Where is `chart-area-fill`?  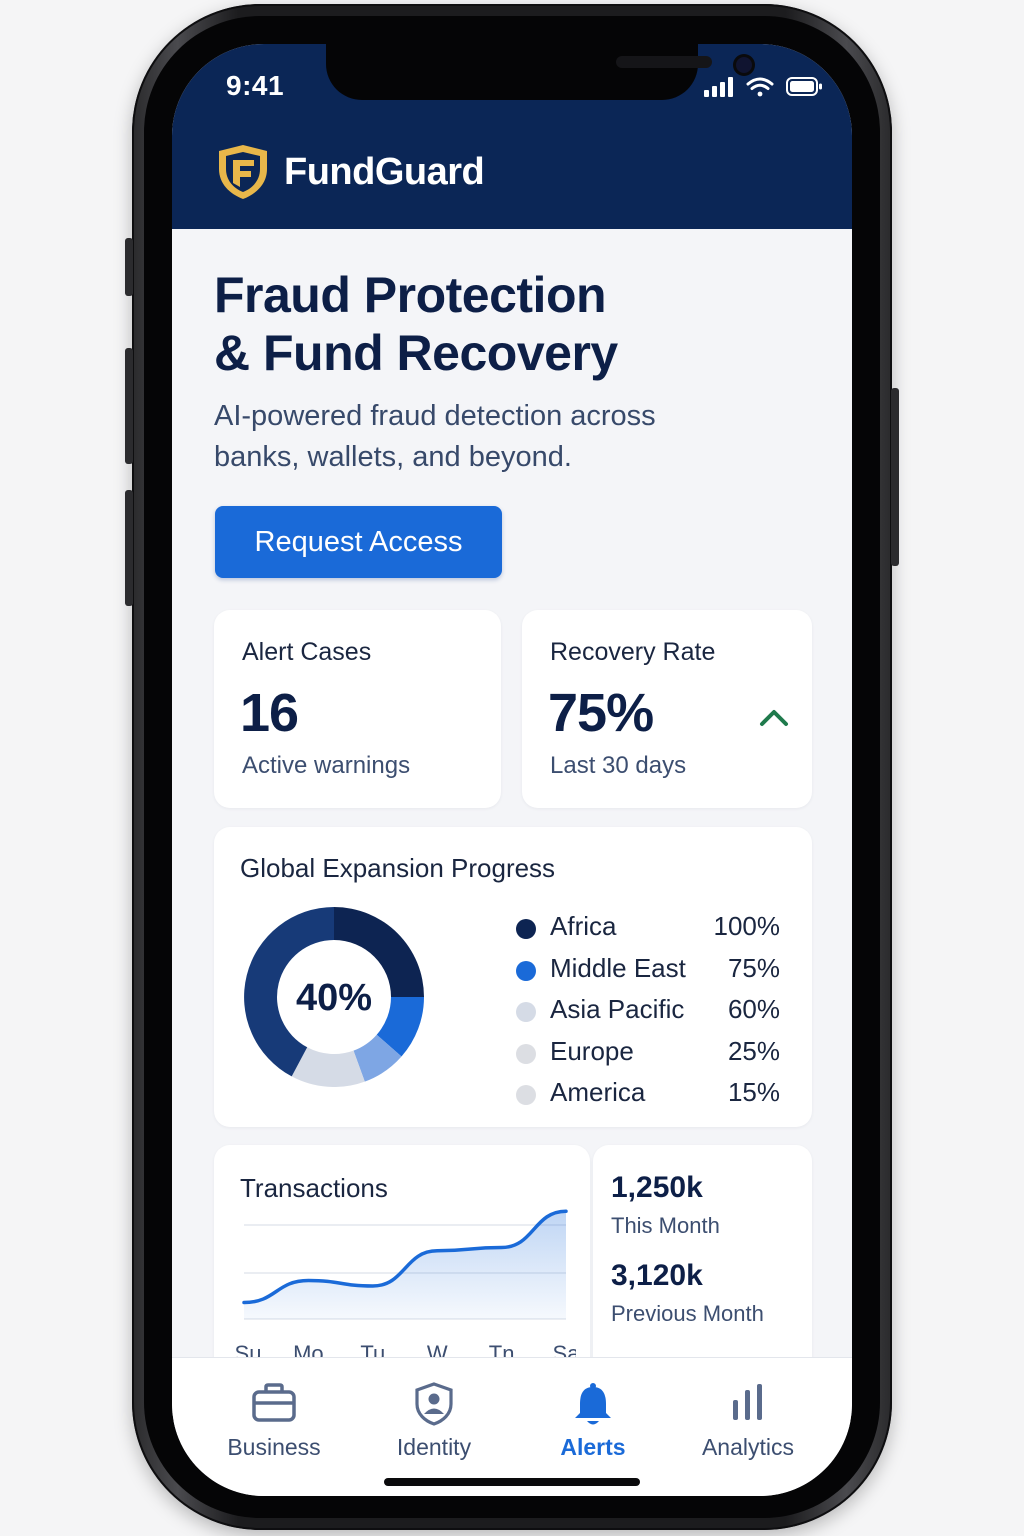
chart-area-fill is located at coordinates (405, 1265).